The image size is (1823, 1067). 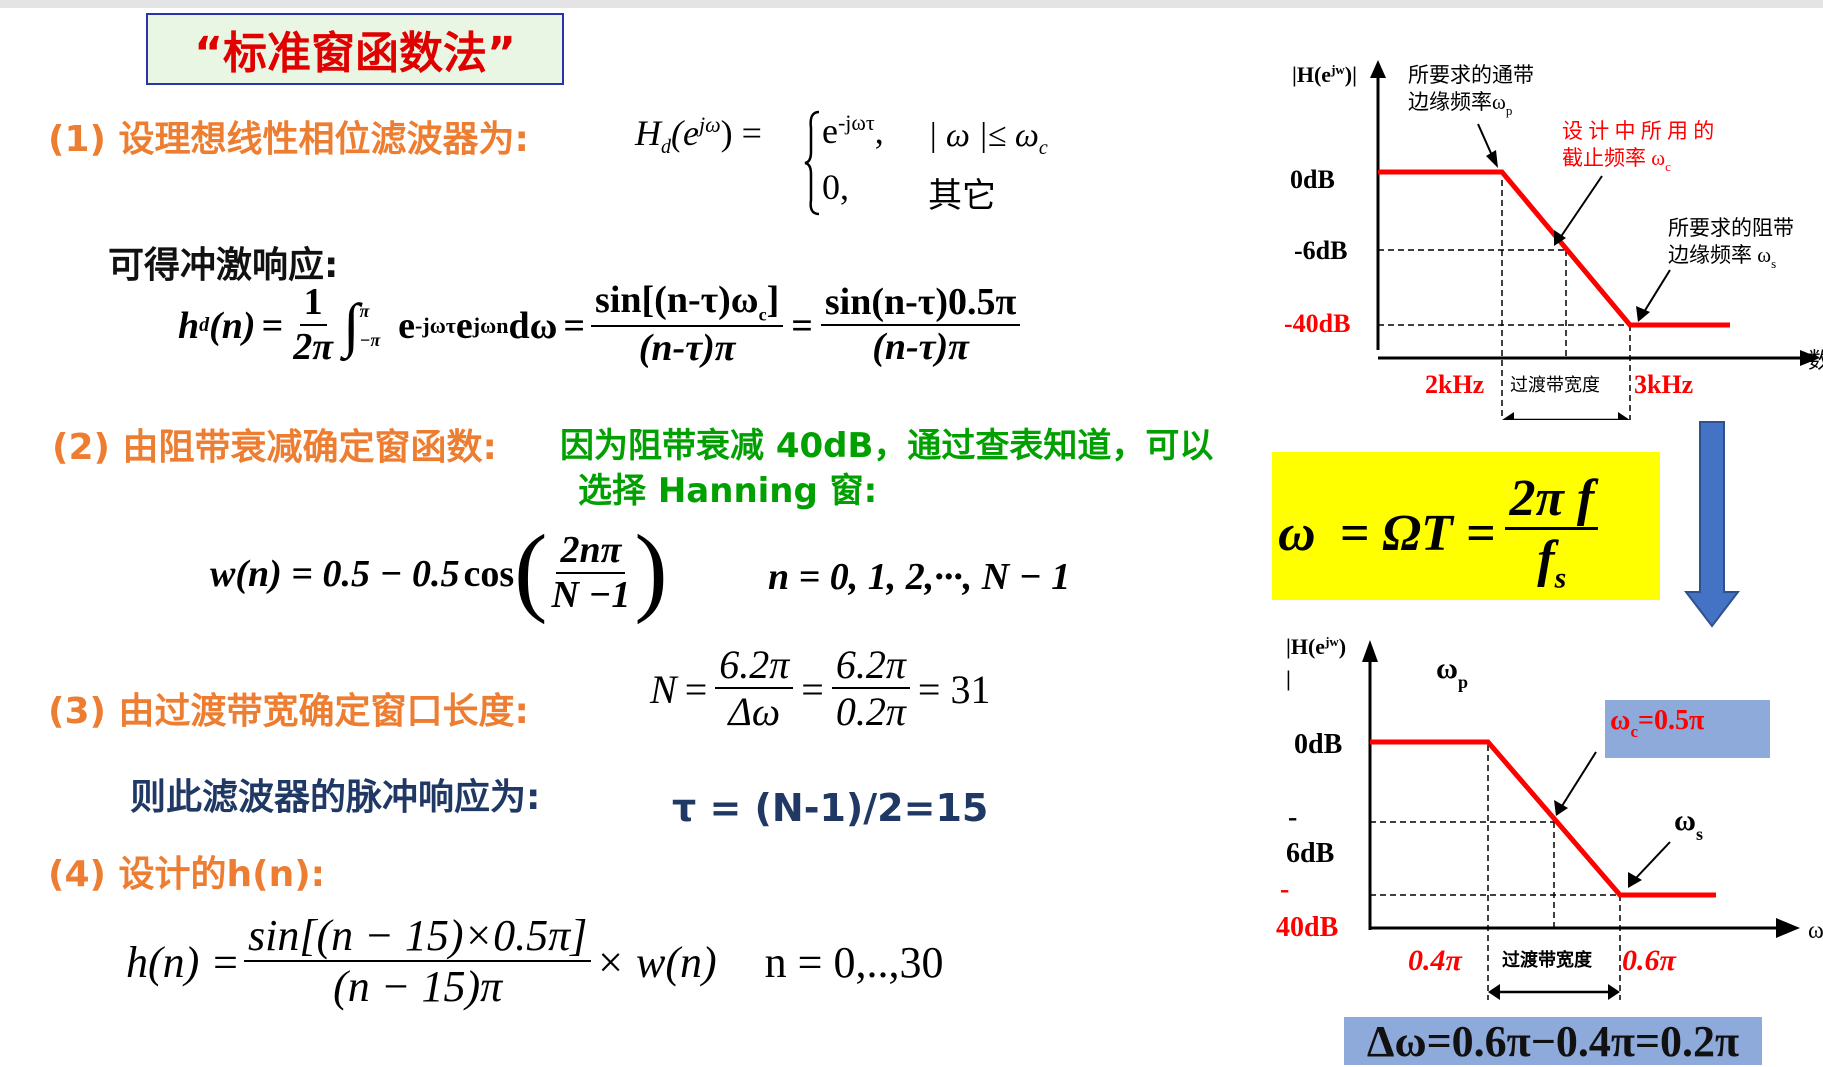 What do you see at coordinates (1543, 818) in the screenshot?
I see `bottom-response-line` at bounding box center [1543, 818].